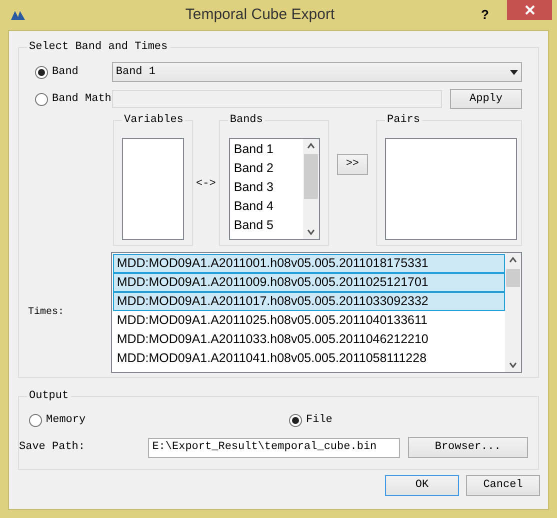 This screenshot has height=518, width=557. I want to click on close-button, so click(529, 10).